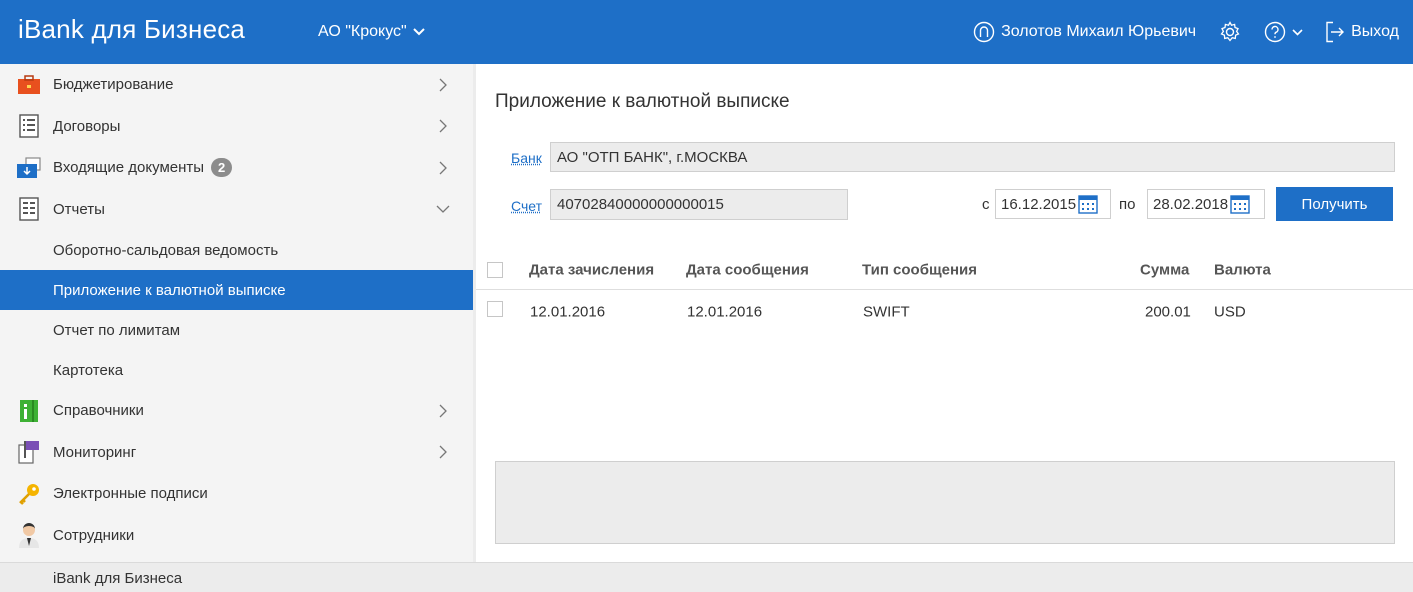  I want to click on footer-brand: iBank для Бизнеса, so click(118, 578).